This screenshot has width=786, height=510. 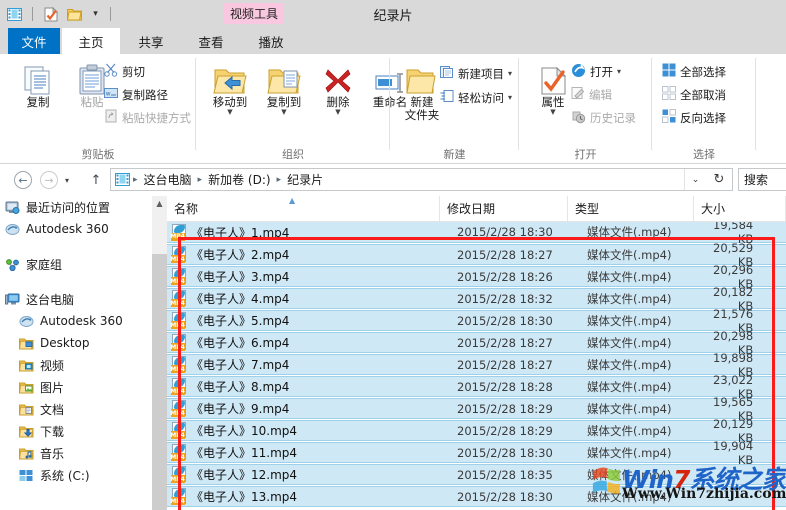 I want to click on new-item-caret: ▾, so click(x=510, y=73).